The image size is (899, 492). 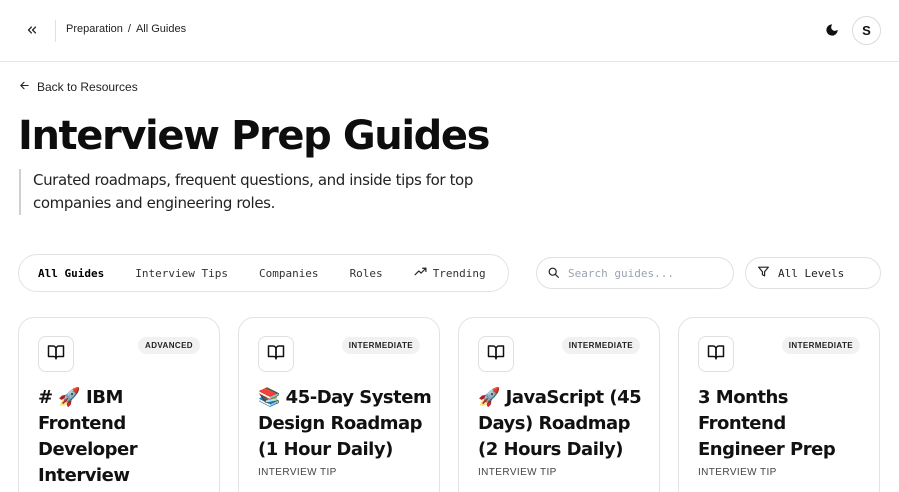 I want to click on back-to-resources-link: Back to Resources, so click(x=78, y=87).